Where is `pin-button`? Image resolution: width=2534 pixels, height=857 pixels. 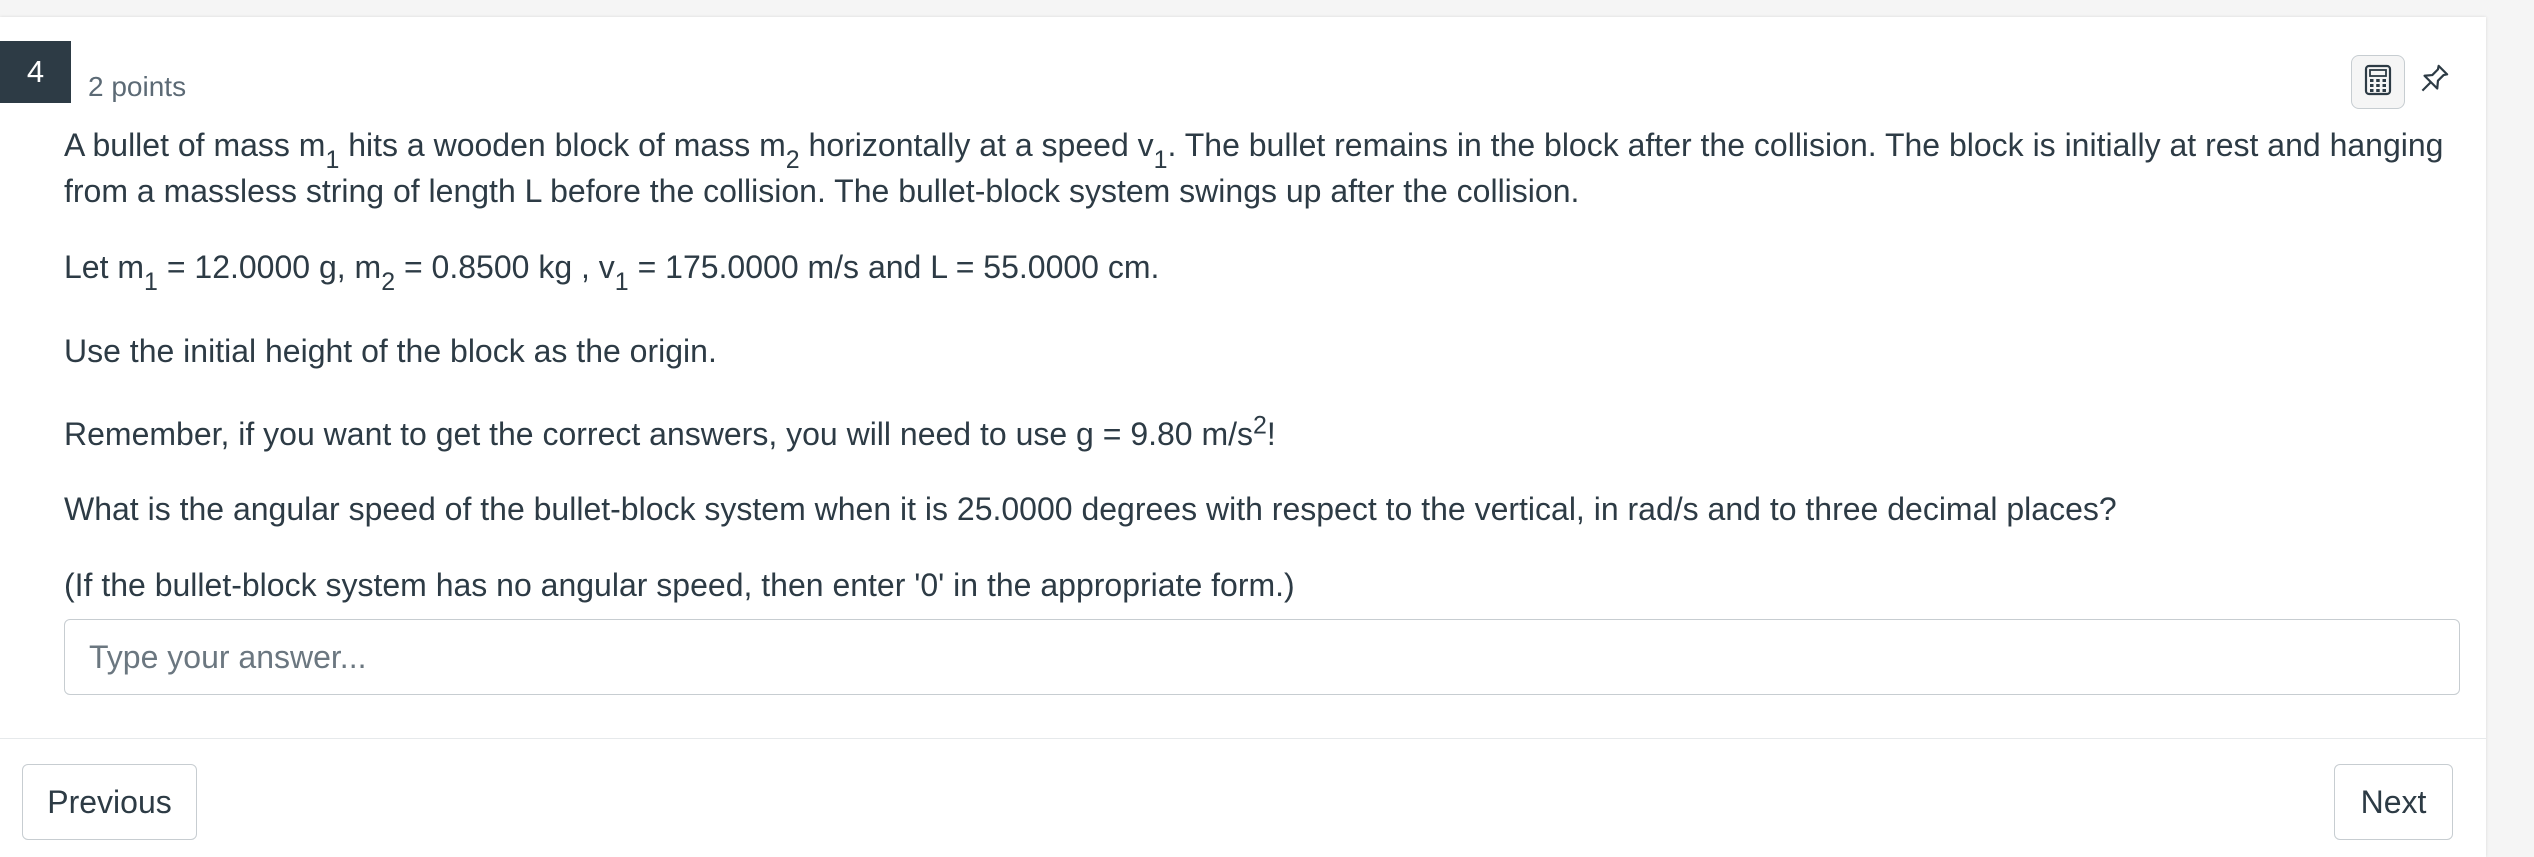
pin-button is located at coordinates (2433, 82).